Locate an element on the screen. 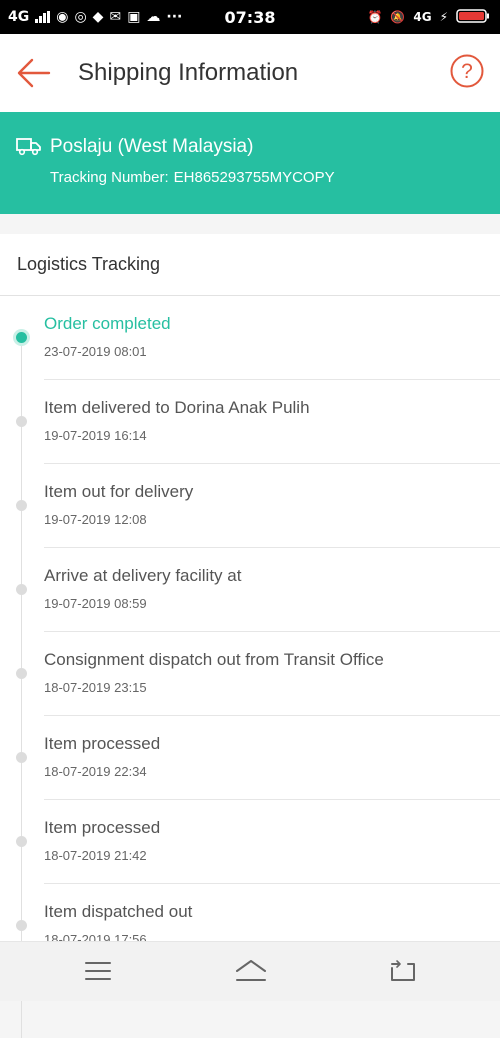  event-time: 18-07-2019 22:34 is located at coordinates (95, 771).